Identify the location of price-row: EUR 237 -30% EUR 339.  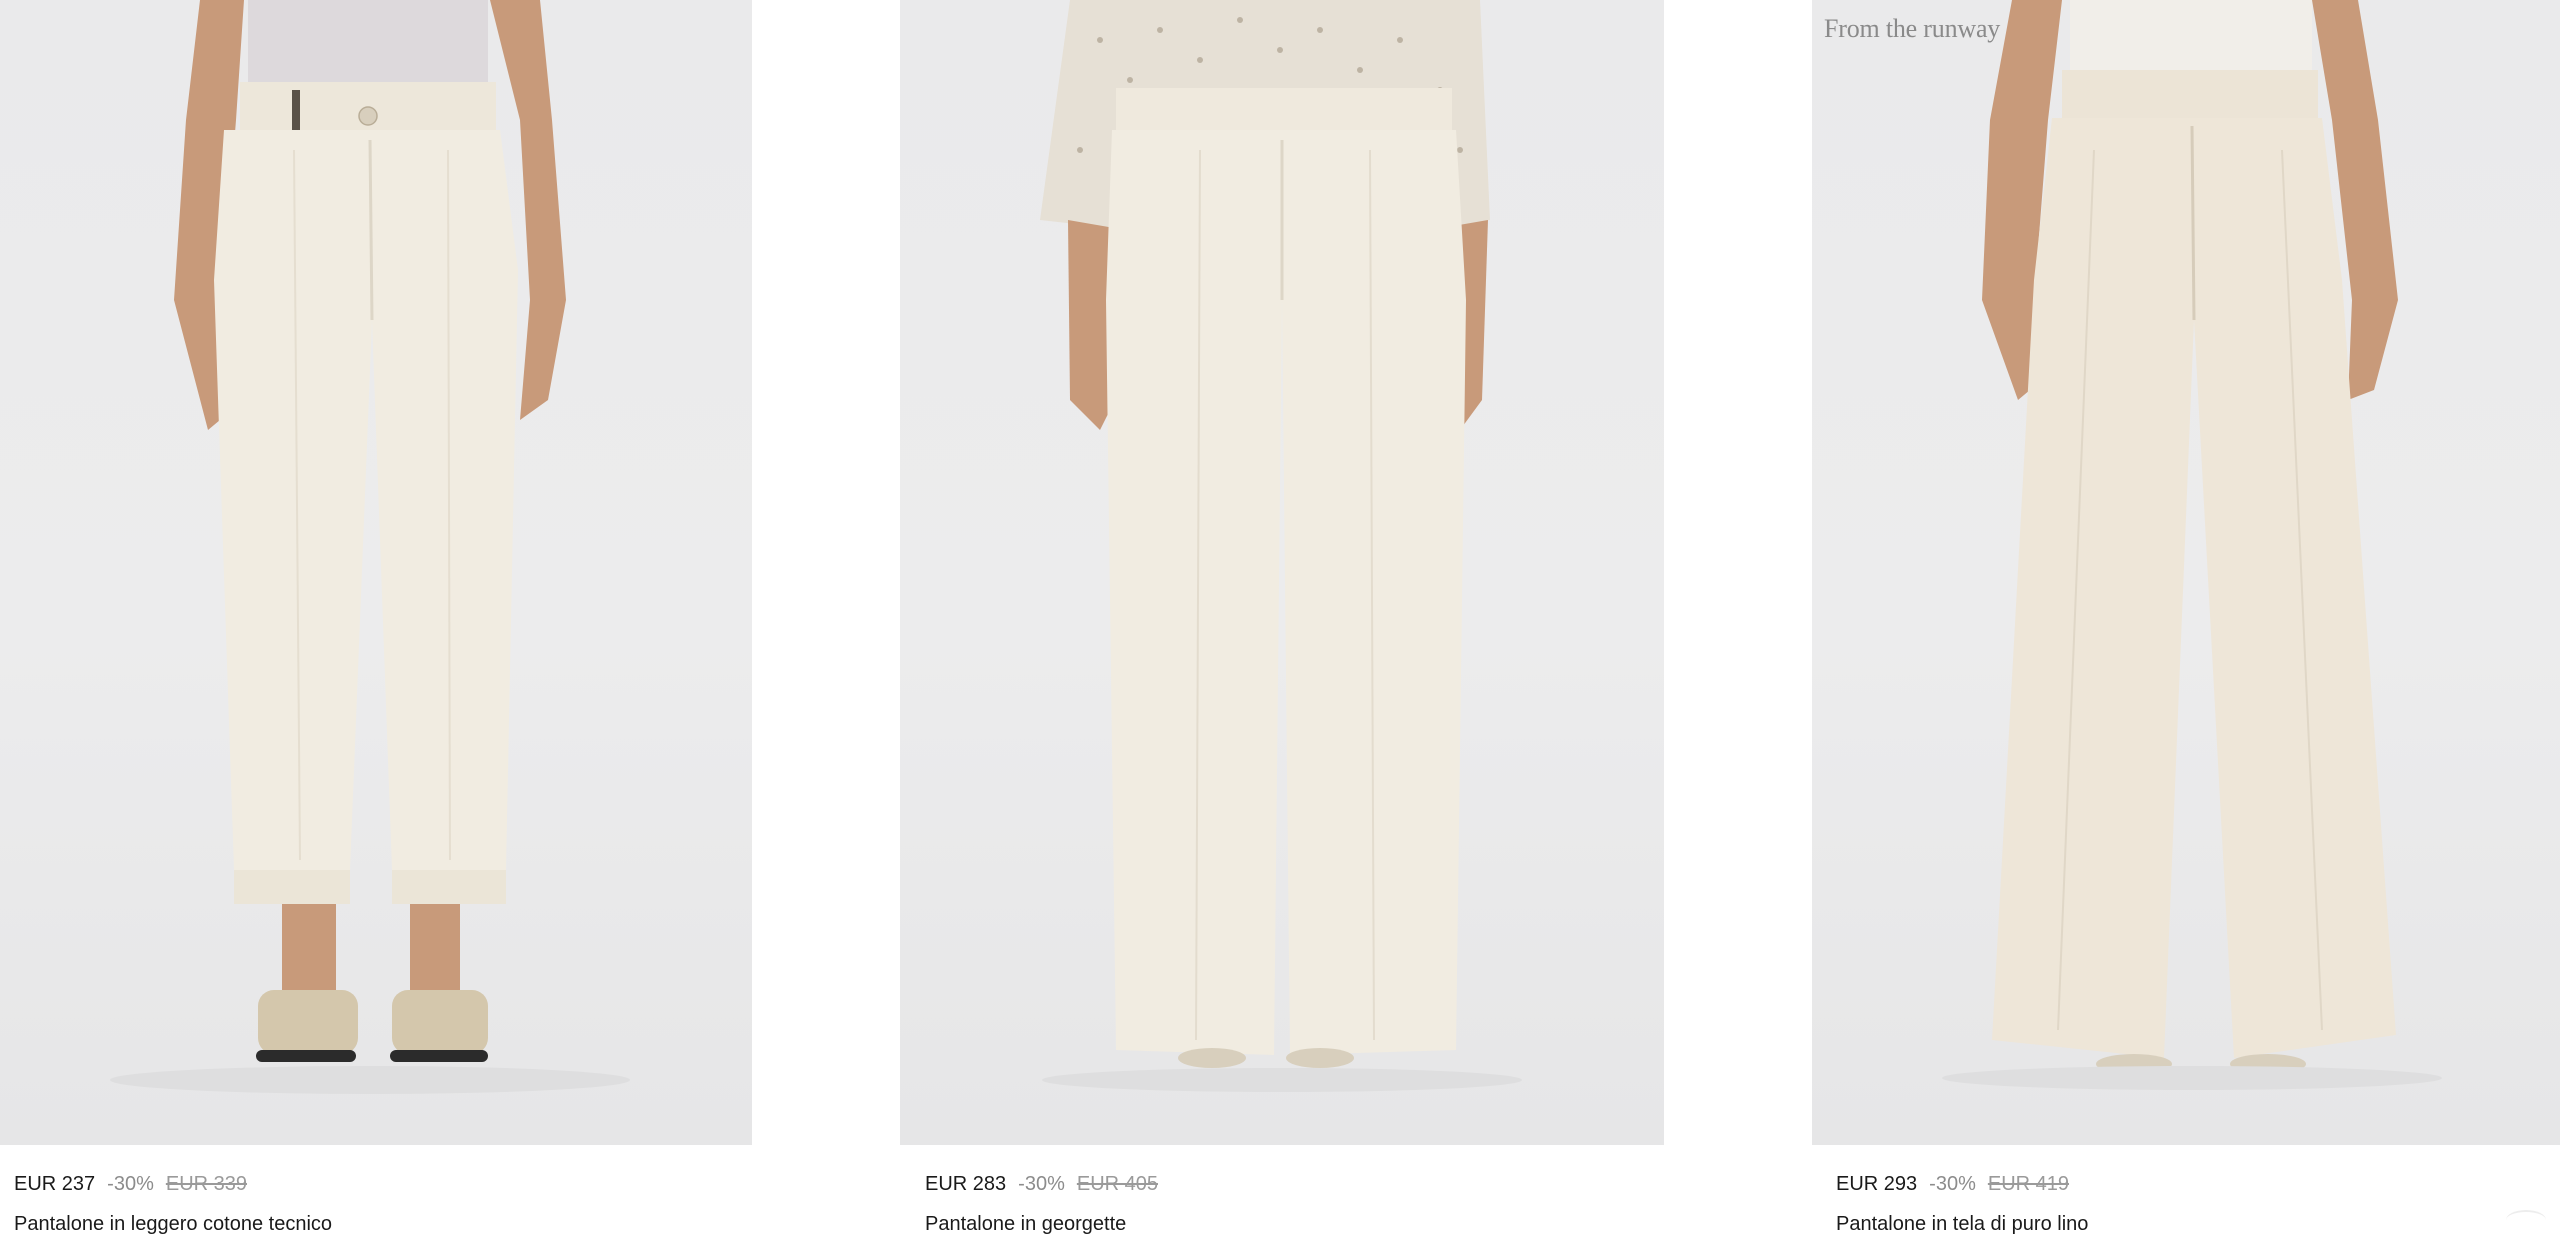
(383, 1184).